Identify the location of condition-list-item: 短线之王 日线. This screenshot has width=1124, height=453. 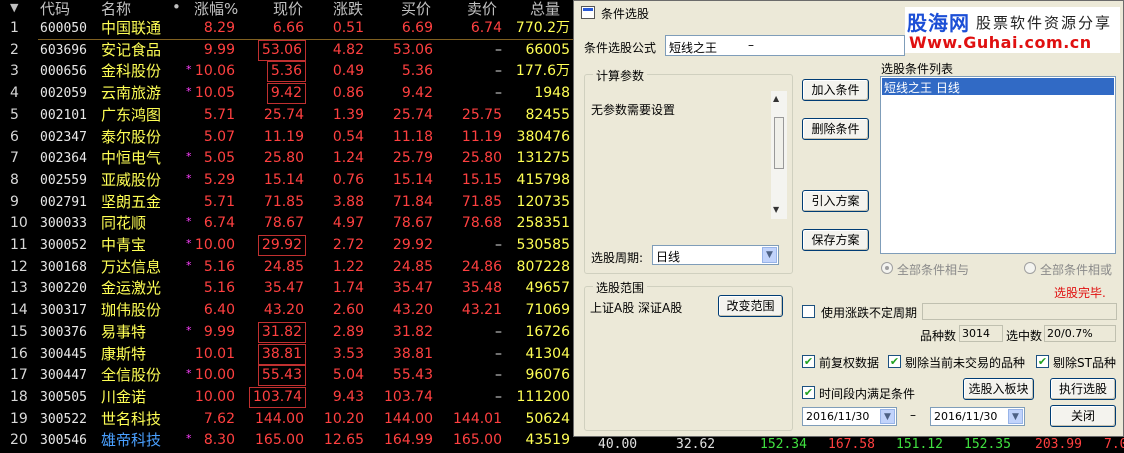
(998, 86).